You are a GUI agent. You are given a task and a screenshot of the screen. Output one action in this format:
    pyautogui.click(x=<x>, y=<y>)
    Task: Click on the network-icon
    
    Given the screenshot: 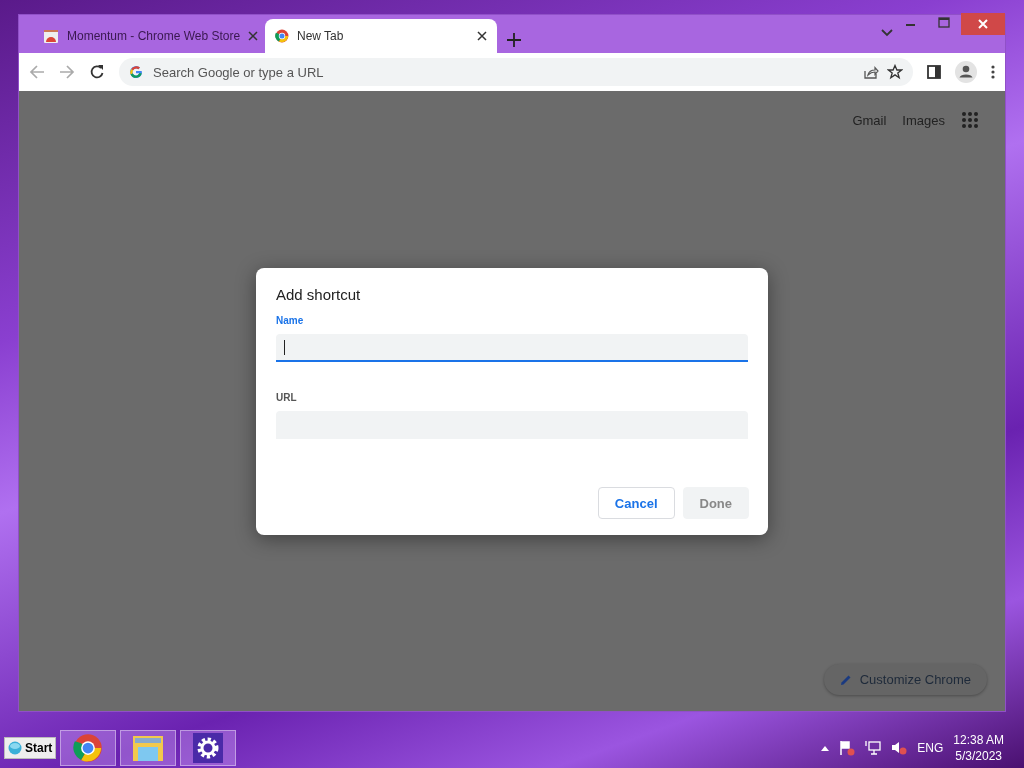 What is the action you would take?
    pyautogui.click(x=873, y=748)
    